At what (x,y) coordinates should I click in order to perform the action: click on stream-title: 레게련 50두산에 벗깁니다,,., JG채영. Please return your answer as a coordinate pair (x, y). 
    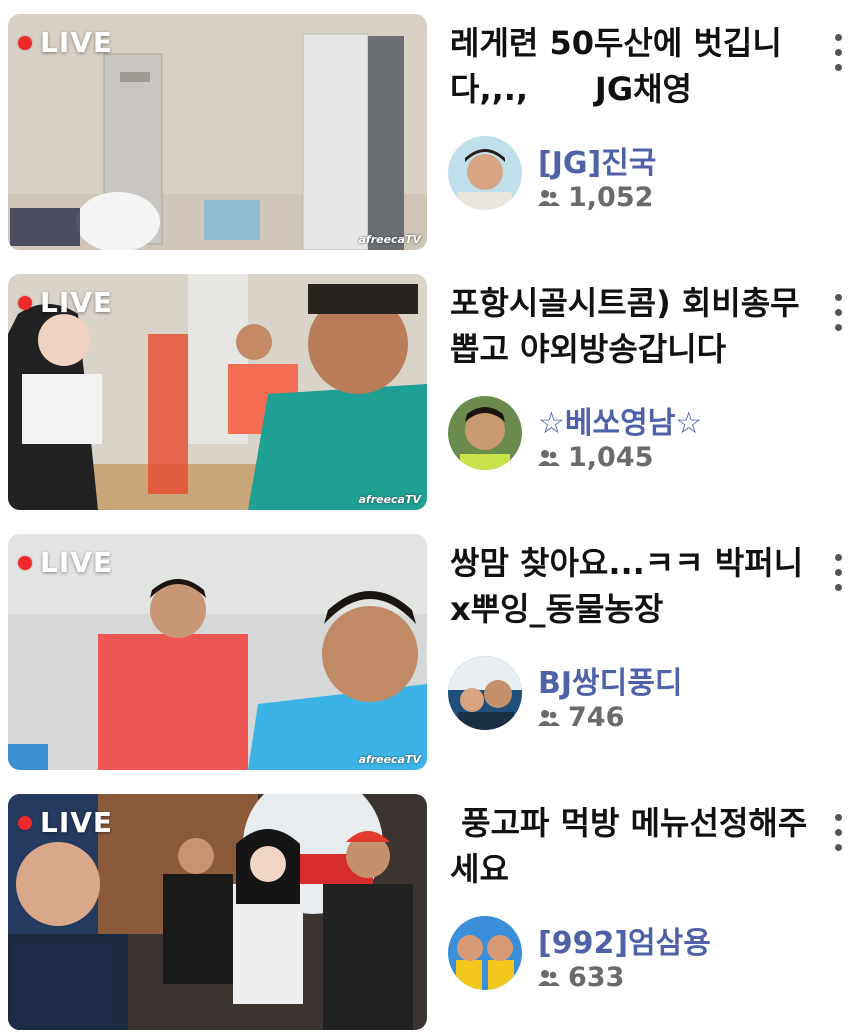
    Looking at the image, I should click on (630, 66).